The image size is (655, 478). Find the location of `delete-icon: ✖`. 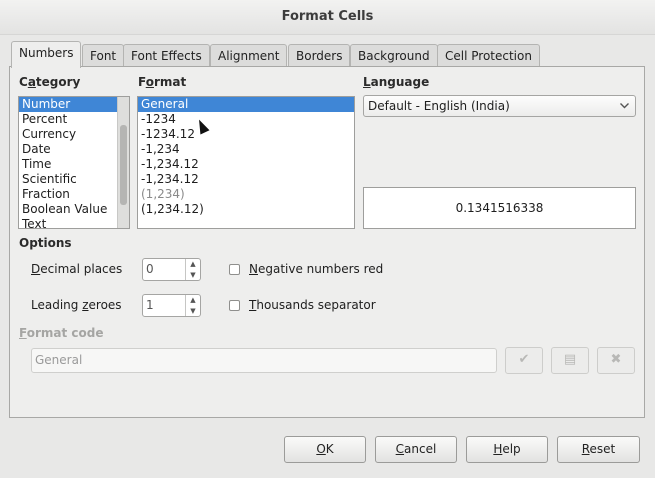

delete-icon: ✖ is located at coordinates (616, 359).